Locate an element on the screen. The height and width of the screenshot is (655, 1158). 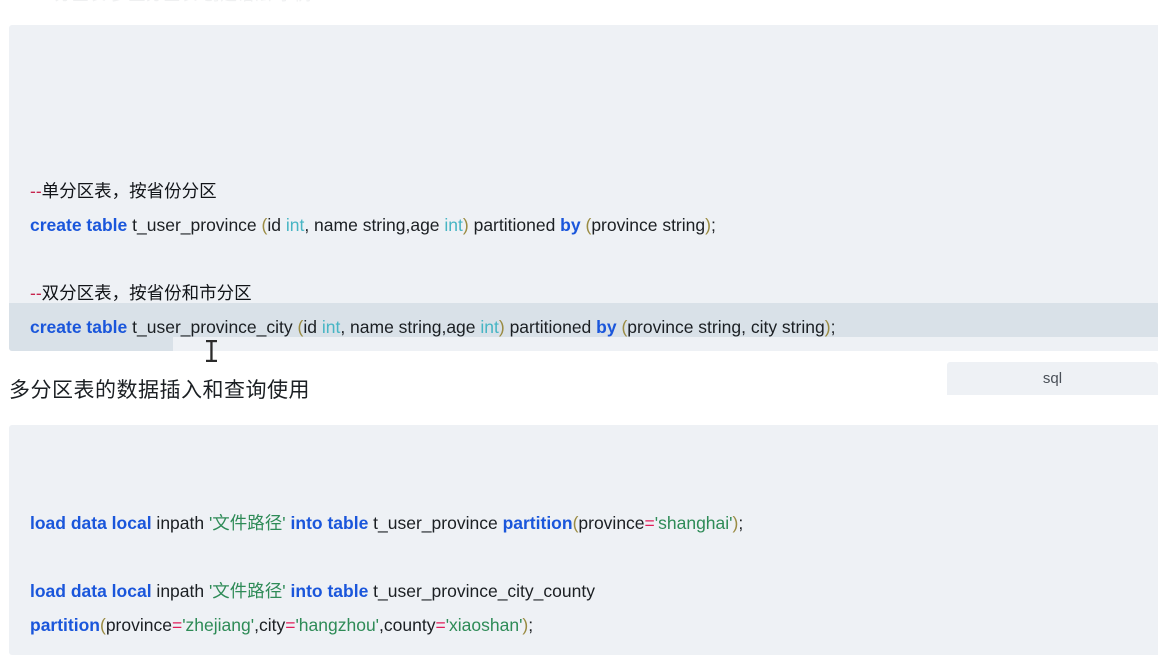
code-token: t_user_province_city_county is located at coordinates (481, 591).